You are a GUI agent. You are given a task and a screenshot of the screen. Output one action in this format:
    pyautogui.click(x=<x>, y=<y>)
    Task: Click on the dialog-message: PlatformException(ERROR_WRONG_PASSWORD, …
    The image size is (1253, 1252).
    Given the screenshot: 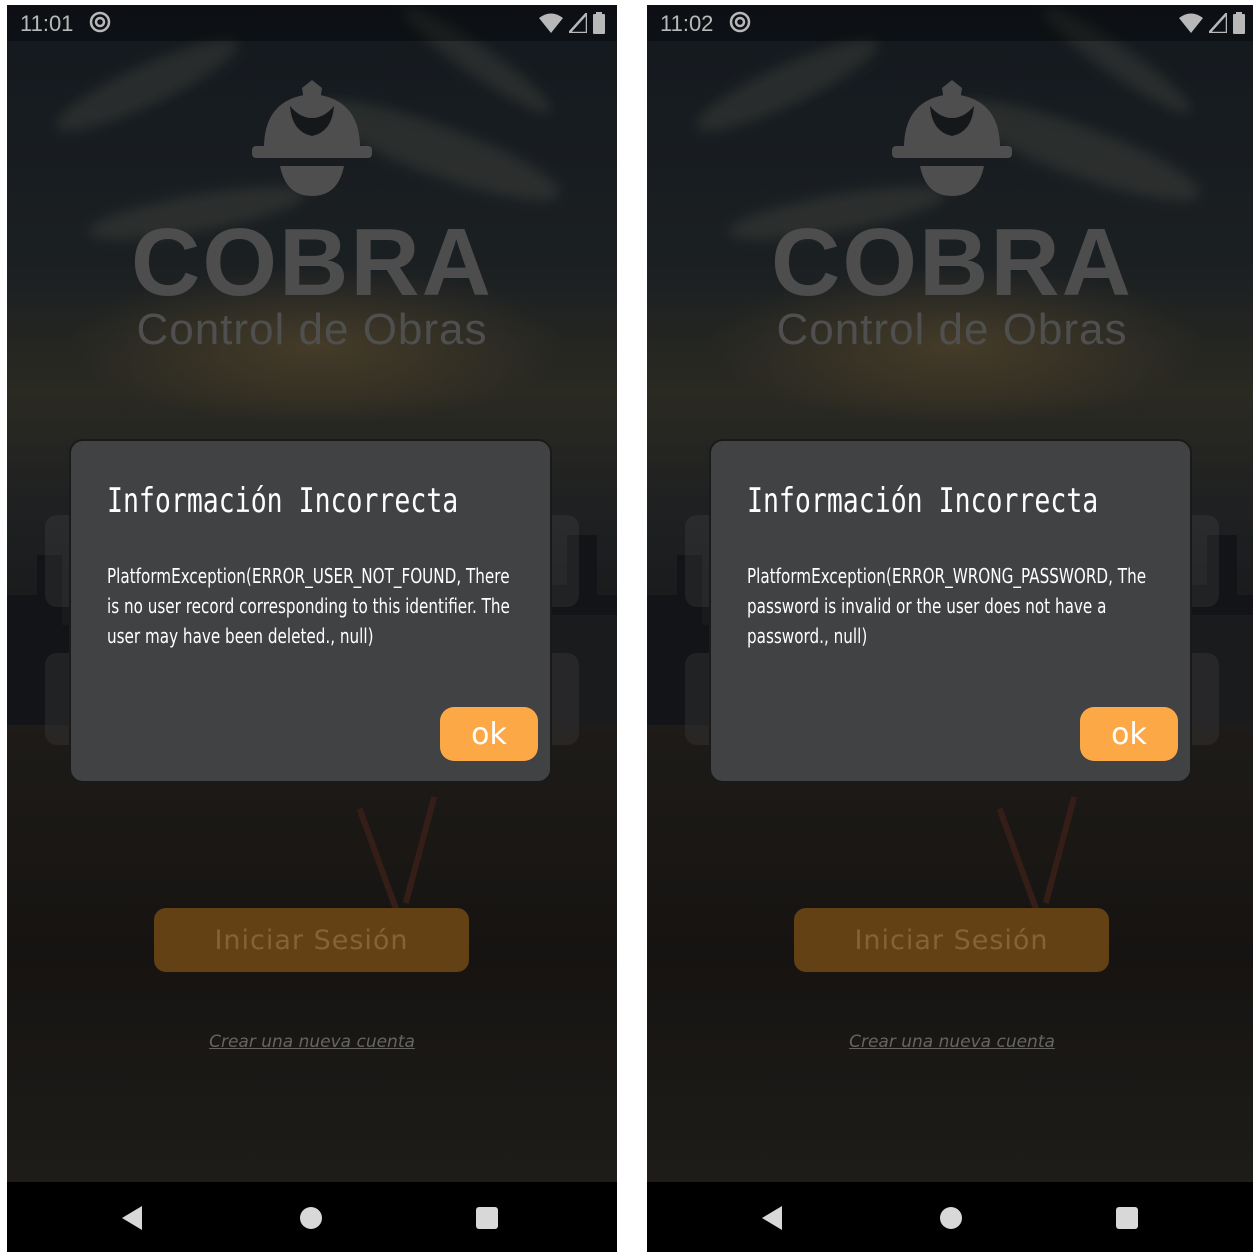 What is the action you would take?
    pyautogui.click(x=947, y=606)
    